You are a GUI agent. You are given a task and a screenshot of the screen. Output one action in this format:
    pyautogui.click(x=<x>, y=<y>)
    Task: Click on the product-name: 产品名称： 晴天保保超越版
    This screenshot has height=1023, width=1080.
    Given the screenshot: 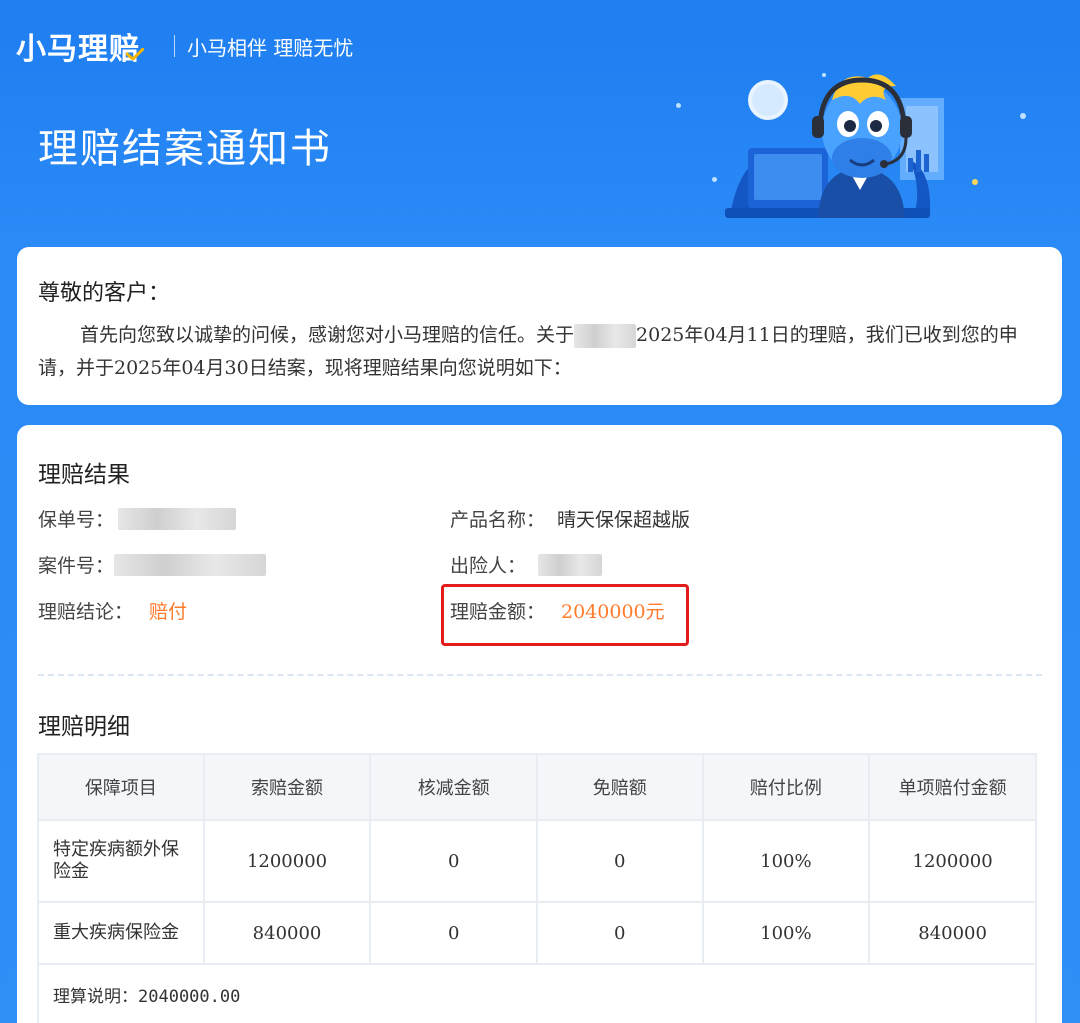 What is the action you would take?
    pyautogui.click(x=570, y=518)
    